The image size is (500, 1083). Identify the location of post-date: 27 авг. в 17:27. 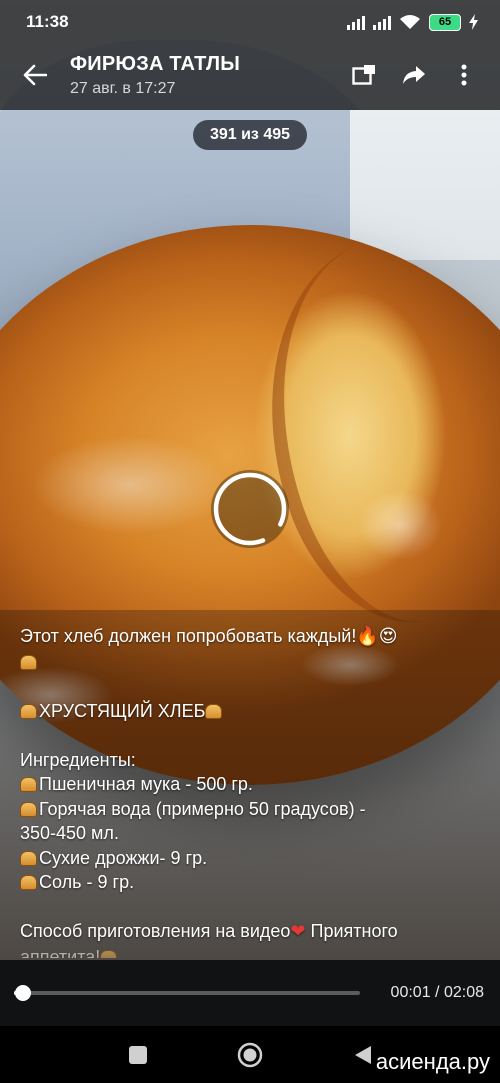
(123, 88).